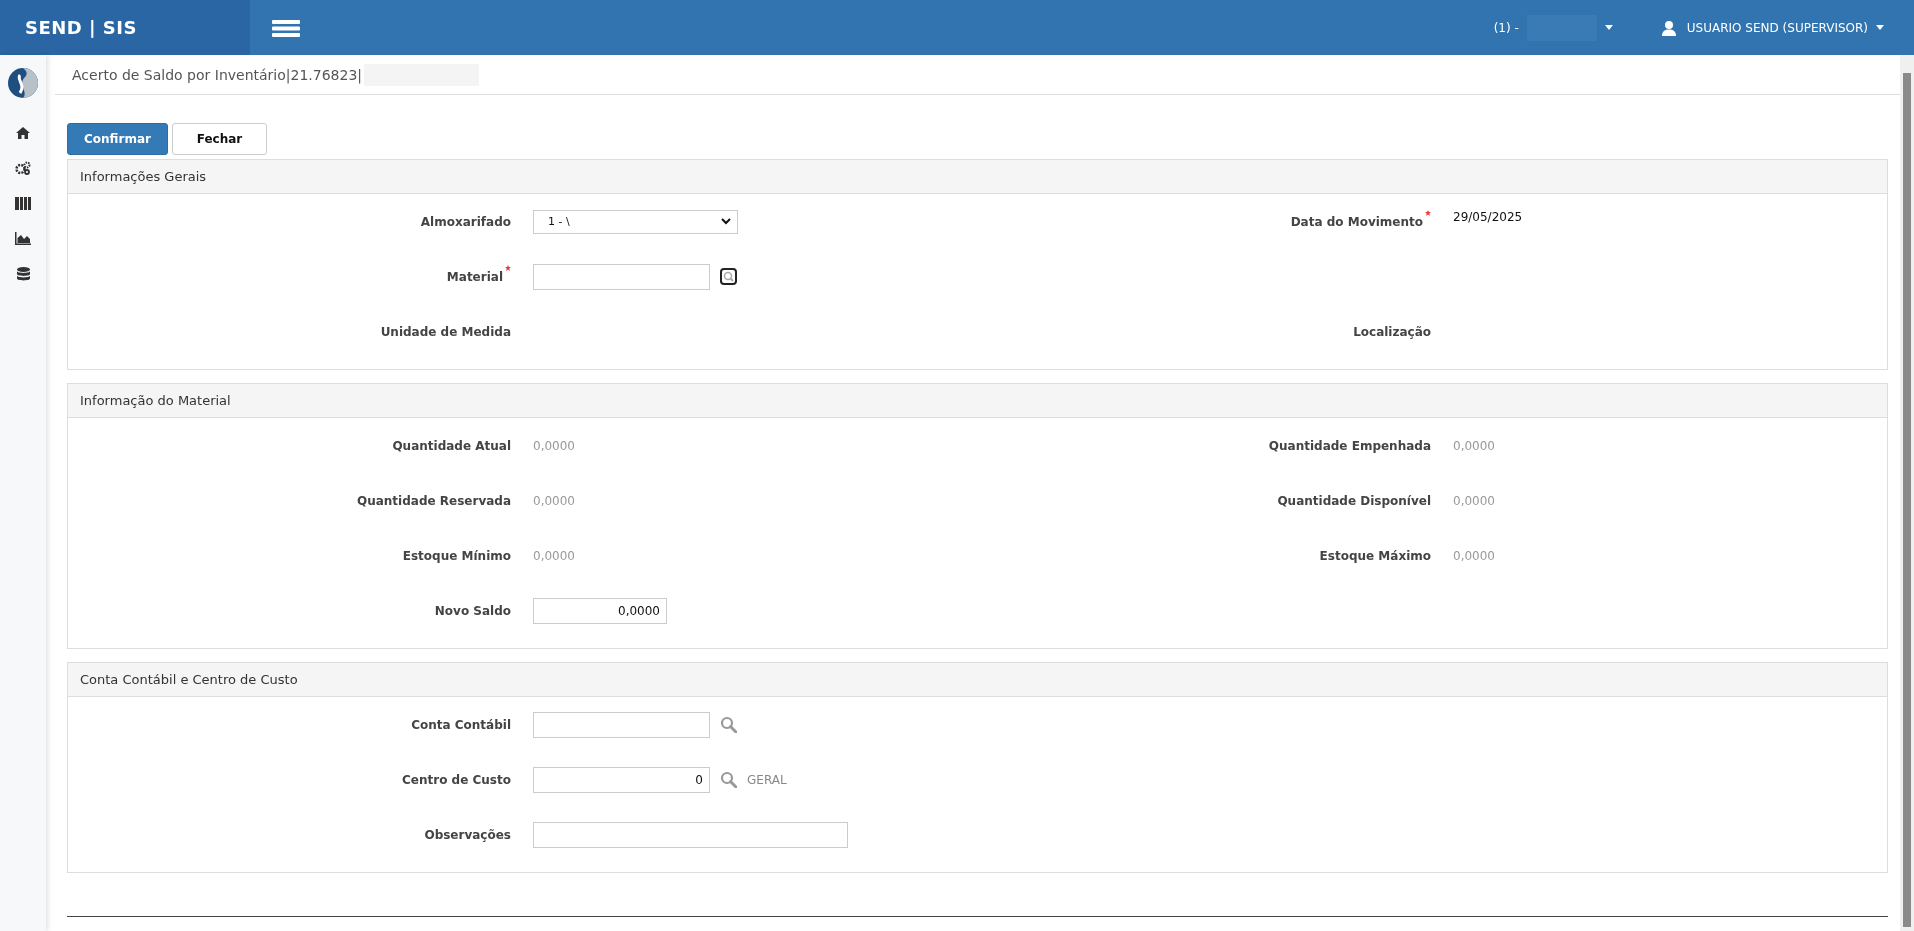 The image size is (1914, 931). What do you see at coordinates (23, 274) in the screenshot?
I see `database-icon` at bounding box center [23, 274].